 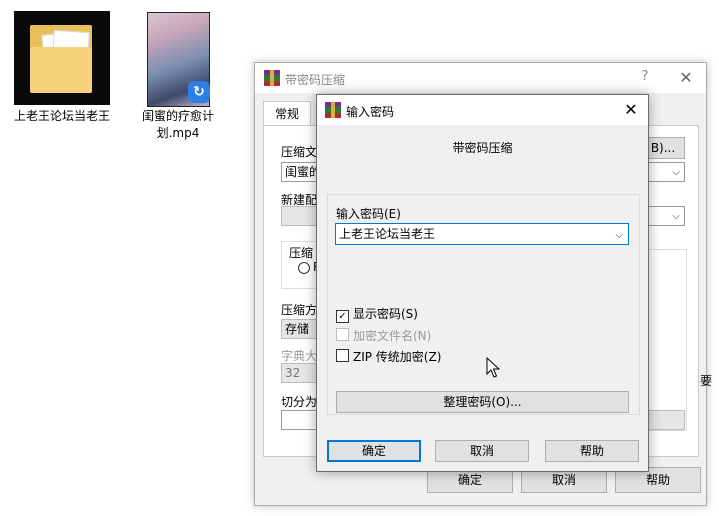 What do you see at coordinates (199, 92) in the screenshot?
I see `video-player-badge-icon: ↻` at bounding box center [199, 92].